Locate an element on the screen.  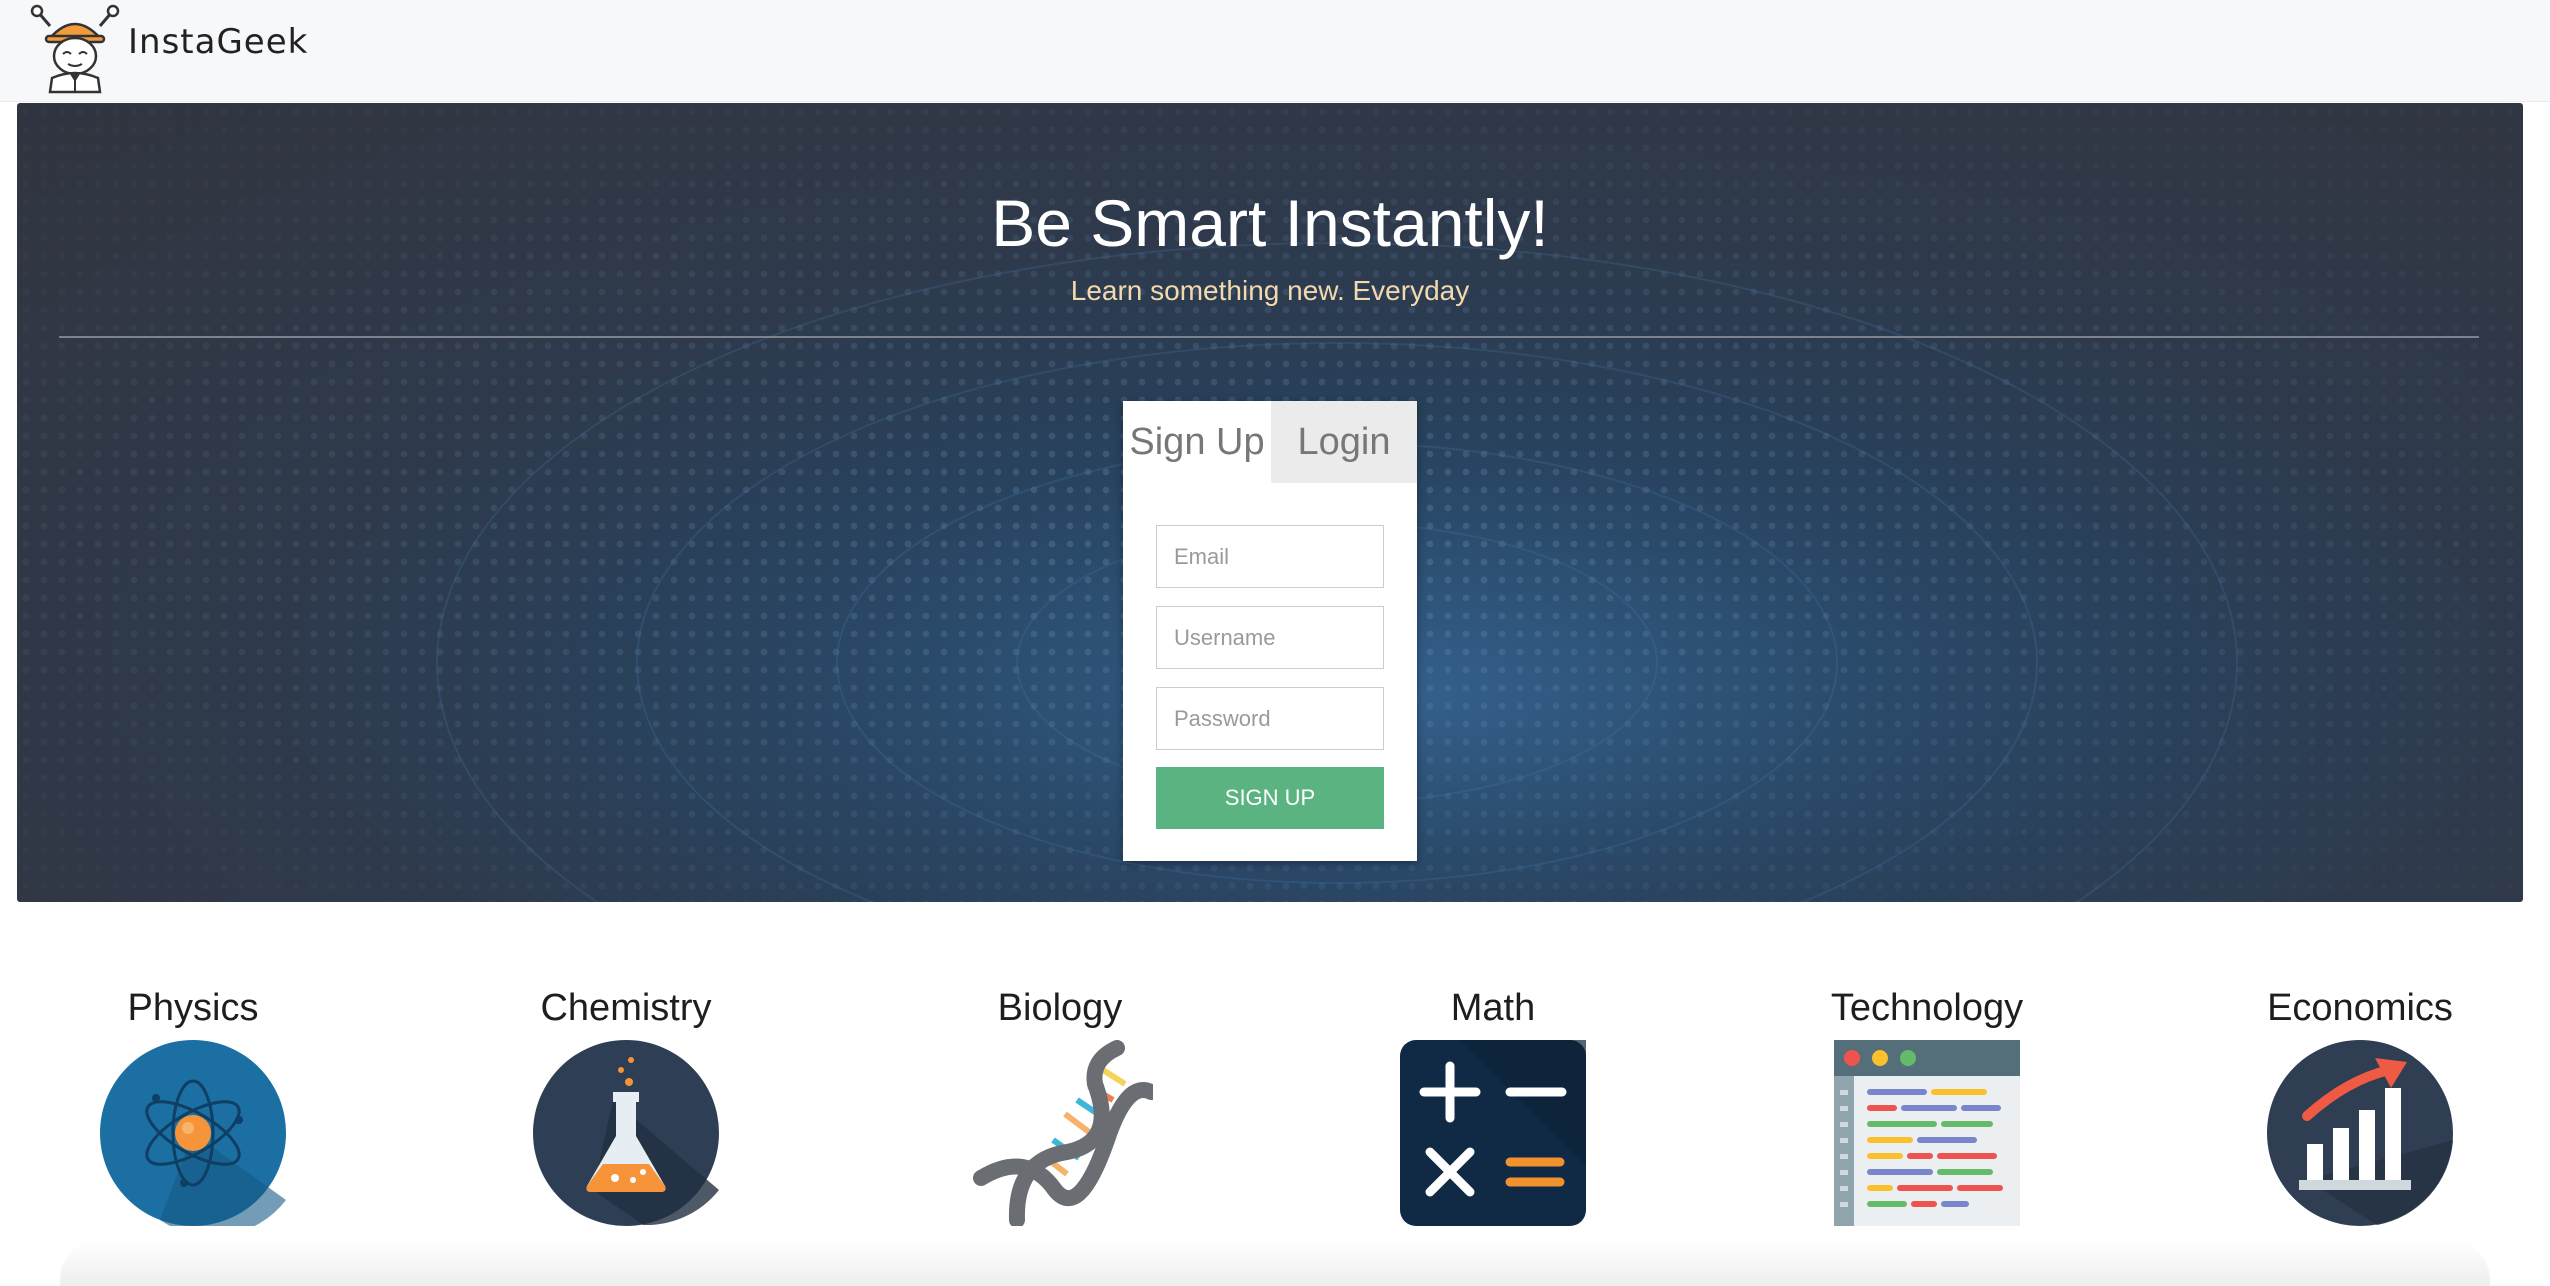
email-field is located at coordinates (1270, 556).